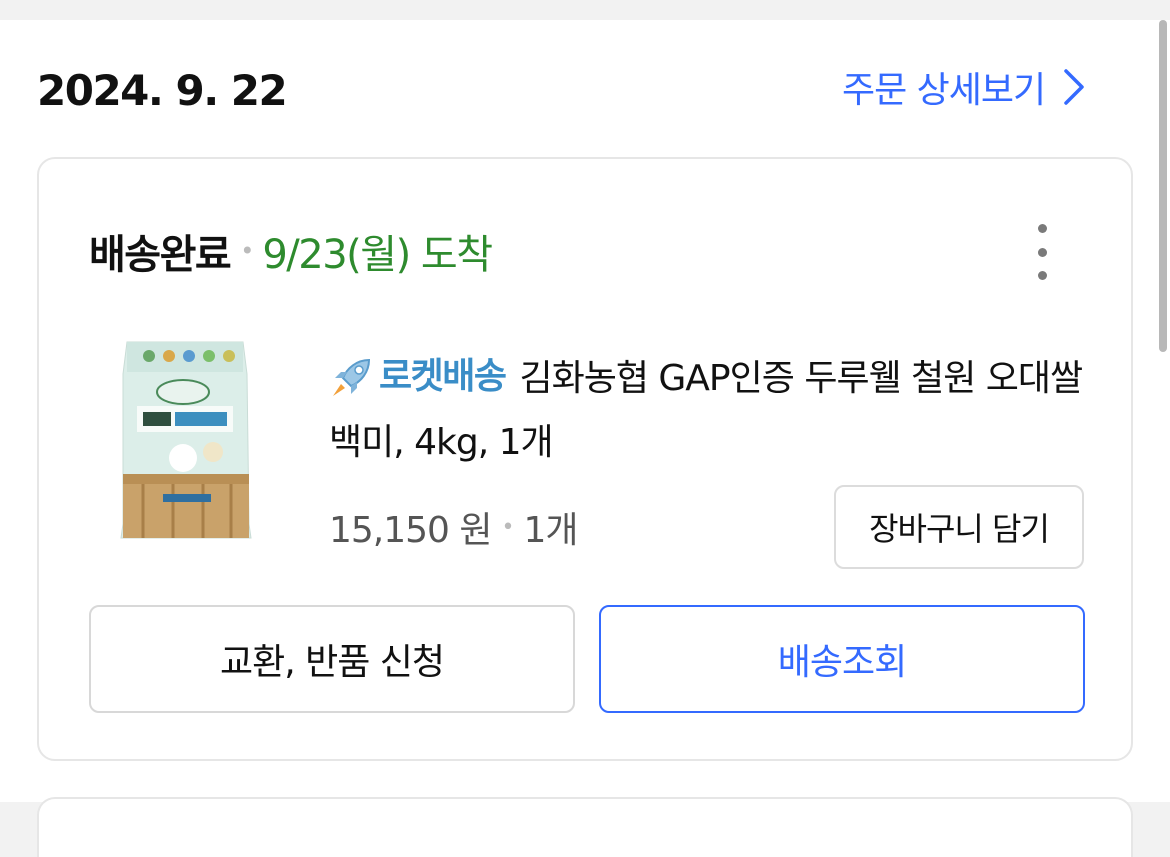 The image size is (1170, 857). Describe the element at coordinates (443, 376) in the screenshot. I see `rocket-delivery-label: 로켓배송` at that location.